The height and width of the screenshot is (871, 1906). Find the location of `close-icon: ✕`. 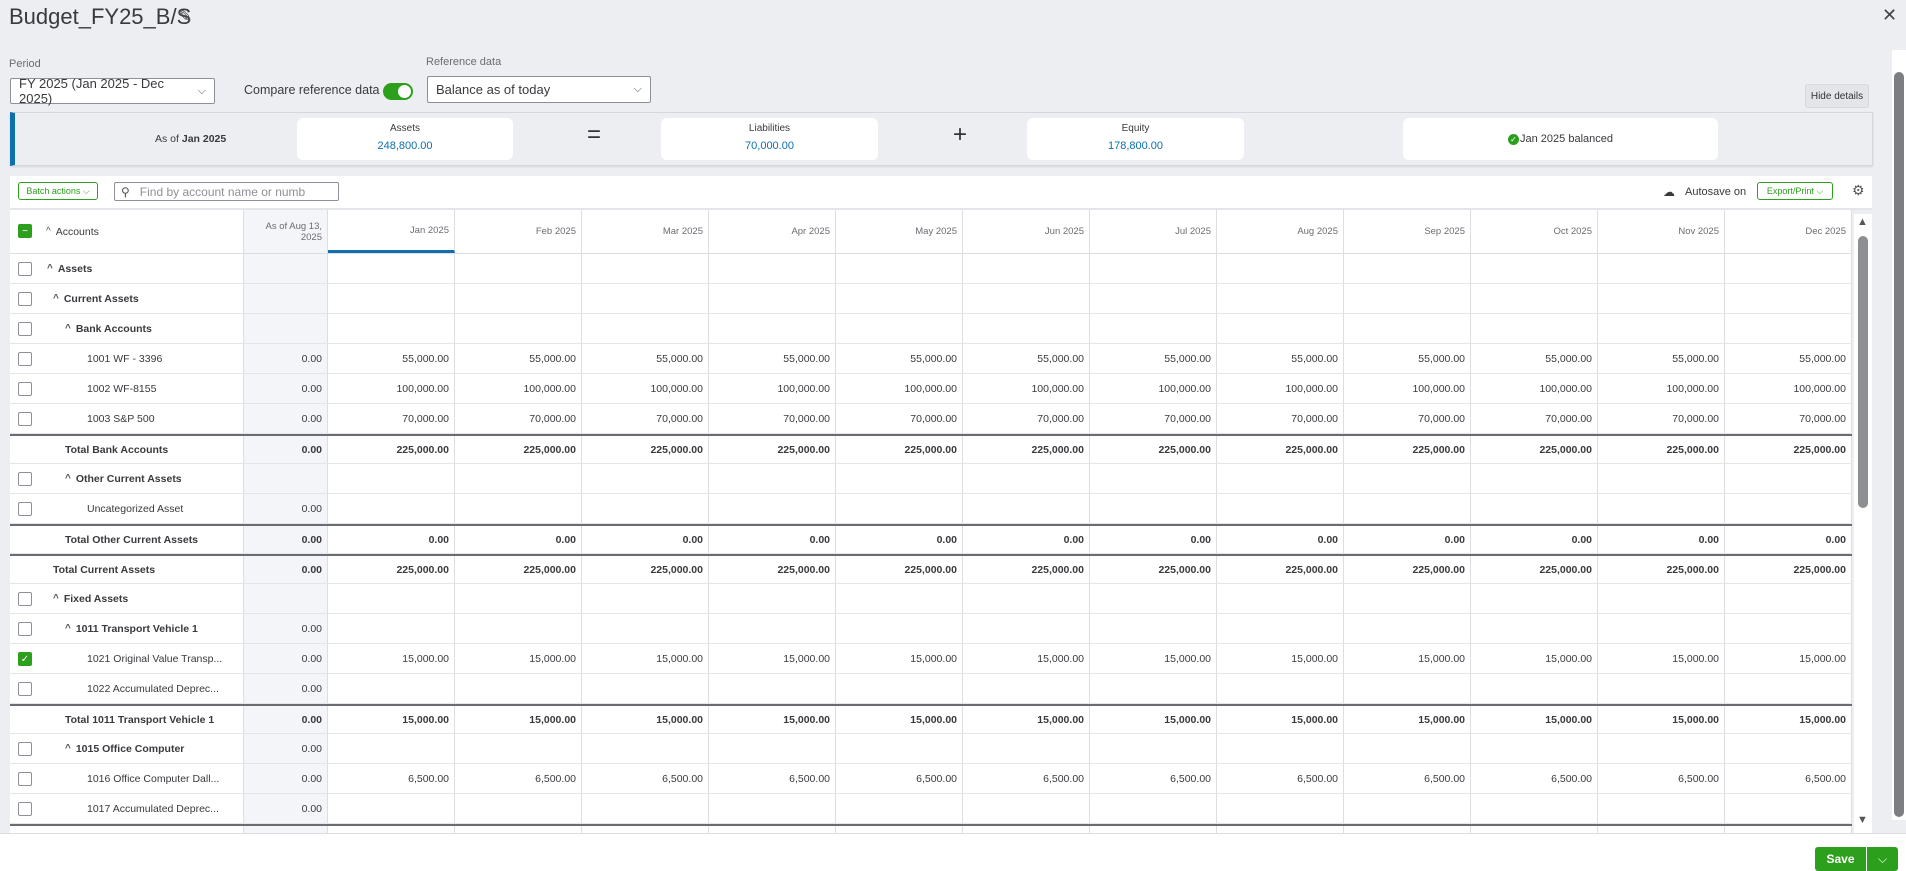

close-icon: ✕ is located at coordinates (1889, 15).